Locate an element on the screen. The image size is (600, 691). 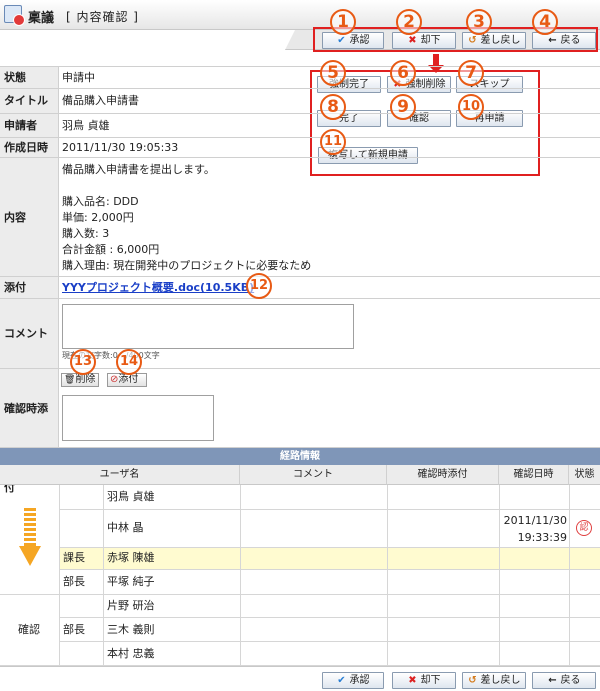
applicant-label: 申請者 is located at coordinates (29, 126).